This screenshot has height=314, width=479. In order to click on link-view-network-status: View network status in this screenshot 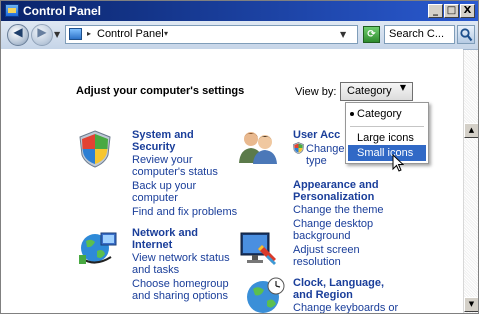, I will do `click(181, 258)`.